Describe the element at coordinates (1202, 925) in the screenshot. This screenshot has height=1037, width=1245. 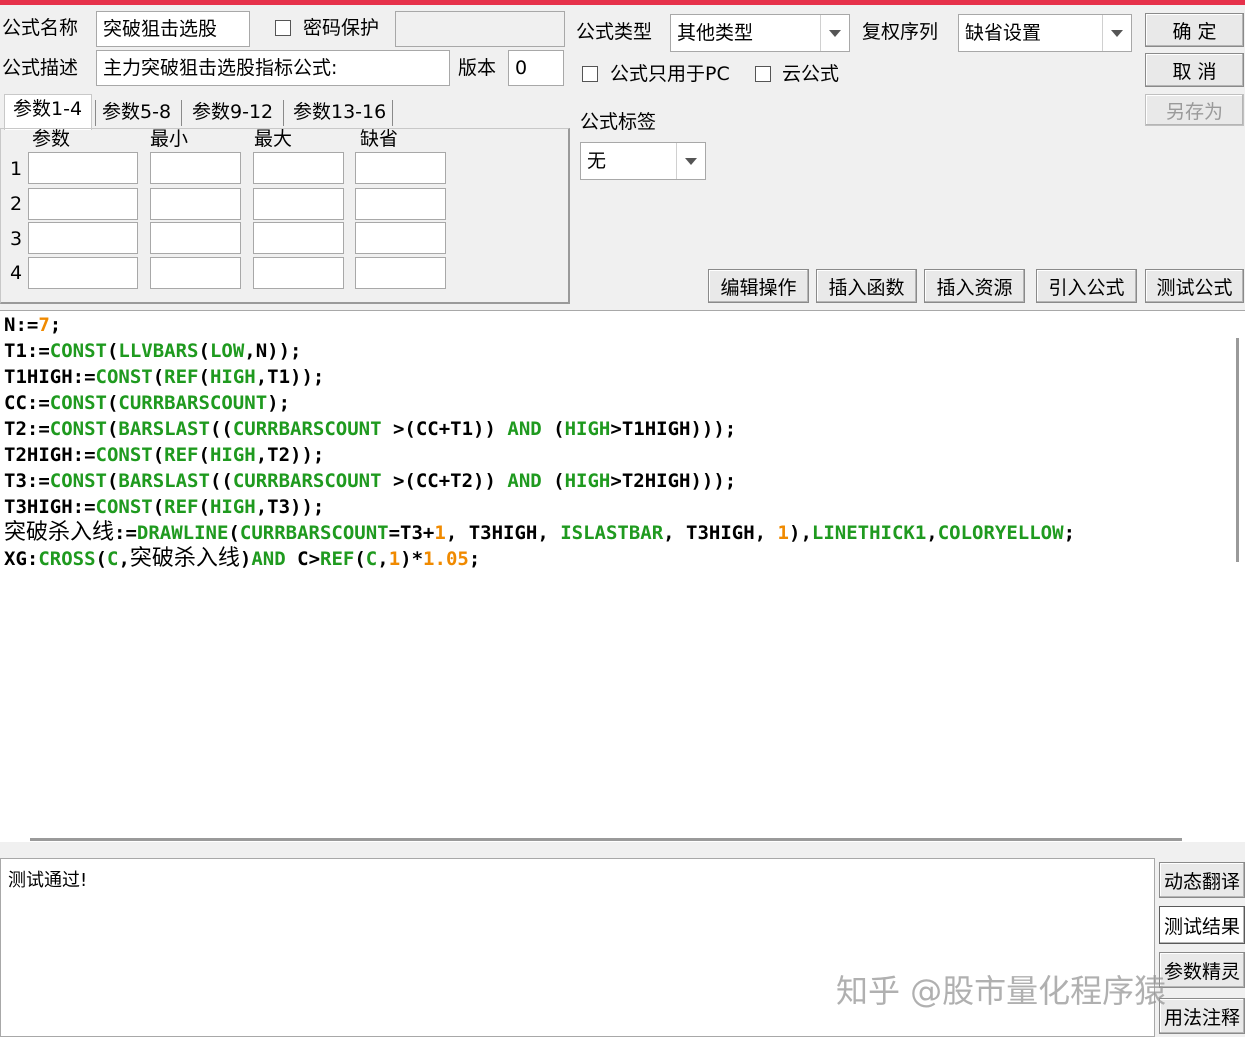
I see `test-result-button: 测试结果` at that location.